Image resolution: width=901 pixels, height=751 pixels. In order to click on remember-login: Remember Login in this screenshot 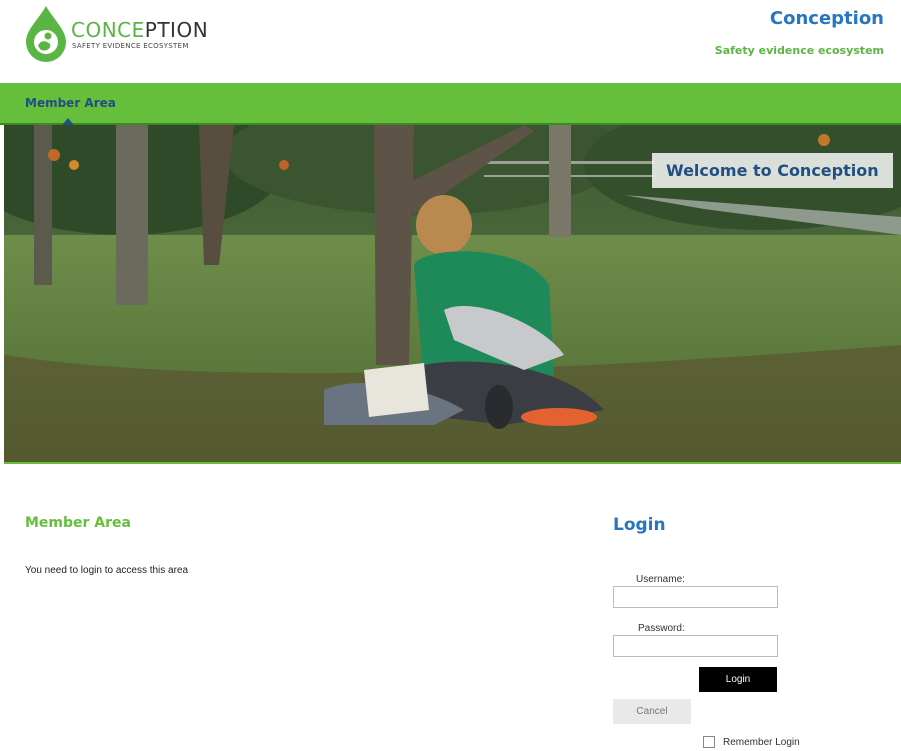, I will do `click(751, 742)`.